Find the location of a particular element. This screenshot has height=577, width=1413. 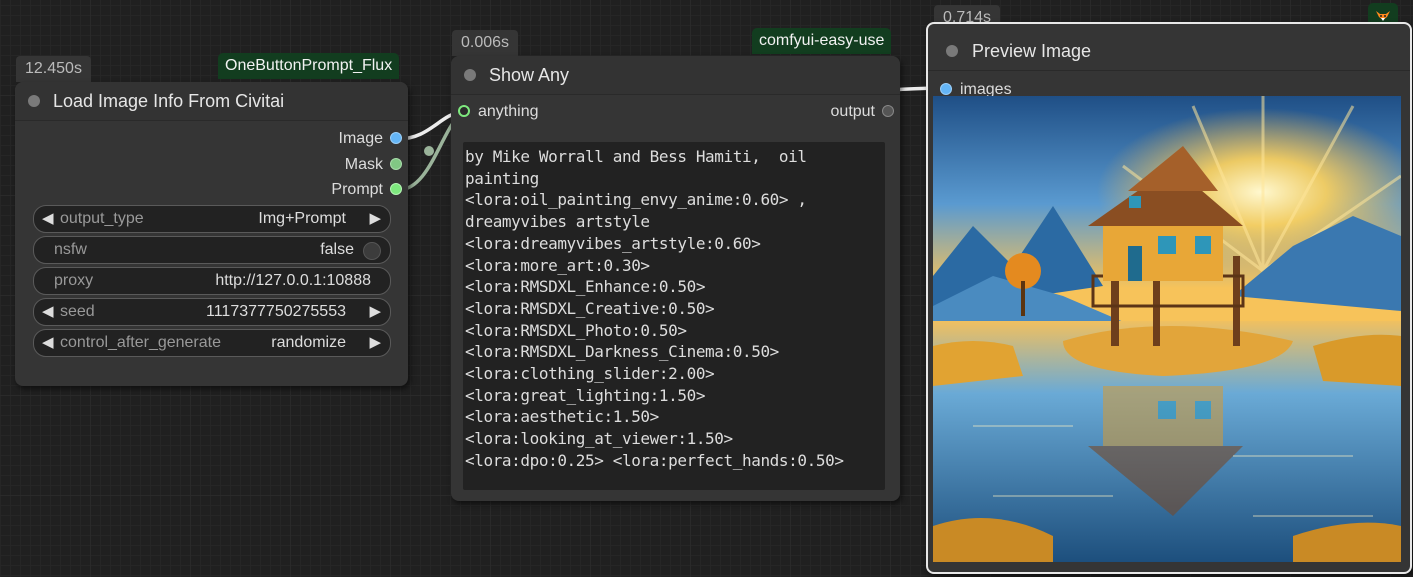

anything-label: anything is located at coordinates (508, 111).